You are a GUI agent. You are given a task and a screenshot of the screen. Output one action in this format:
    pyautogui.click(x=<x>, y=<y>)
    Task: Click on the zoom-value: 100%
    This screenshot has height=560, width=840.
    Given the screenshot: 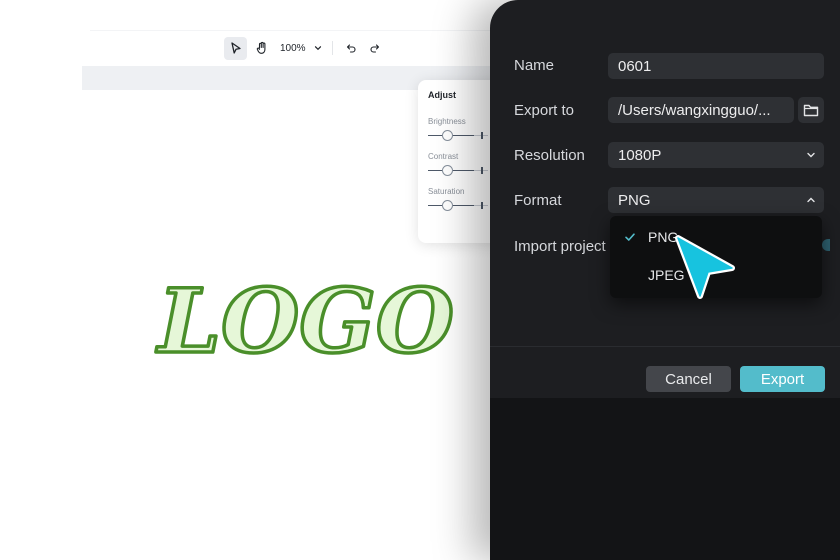 What is the action you would take?
    pyautogui.click(x=293, y=48)
    